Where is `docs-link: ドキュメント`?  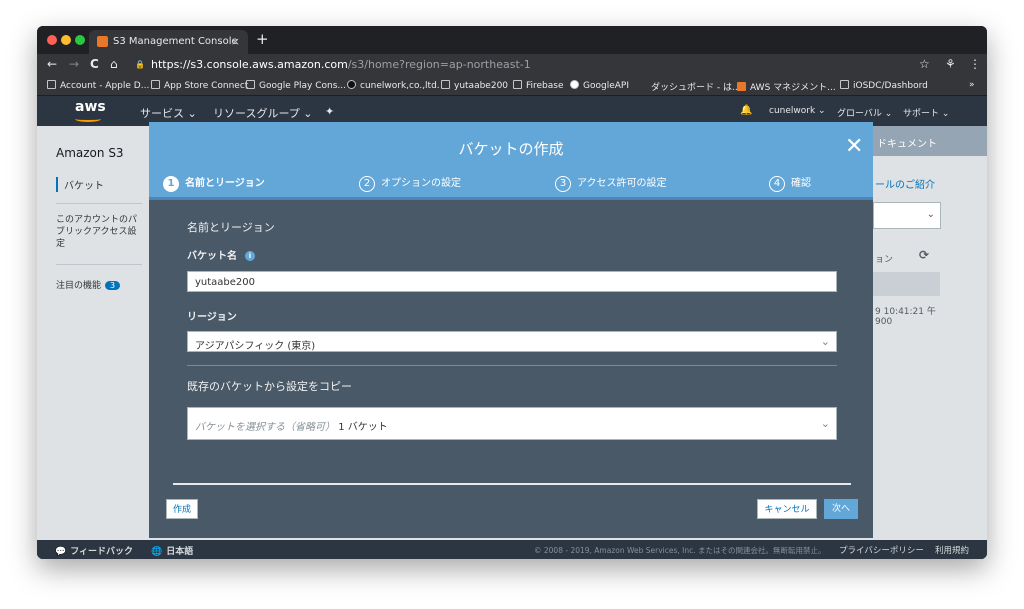 docs-link: ドキュメント is located at coordinates (907, 142).